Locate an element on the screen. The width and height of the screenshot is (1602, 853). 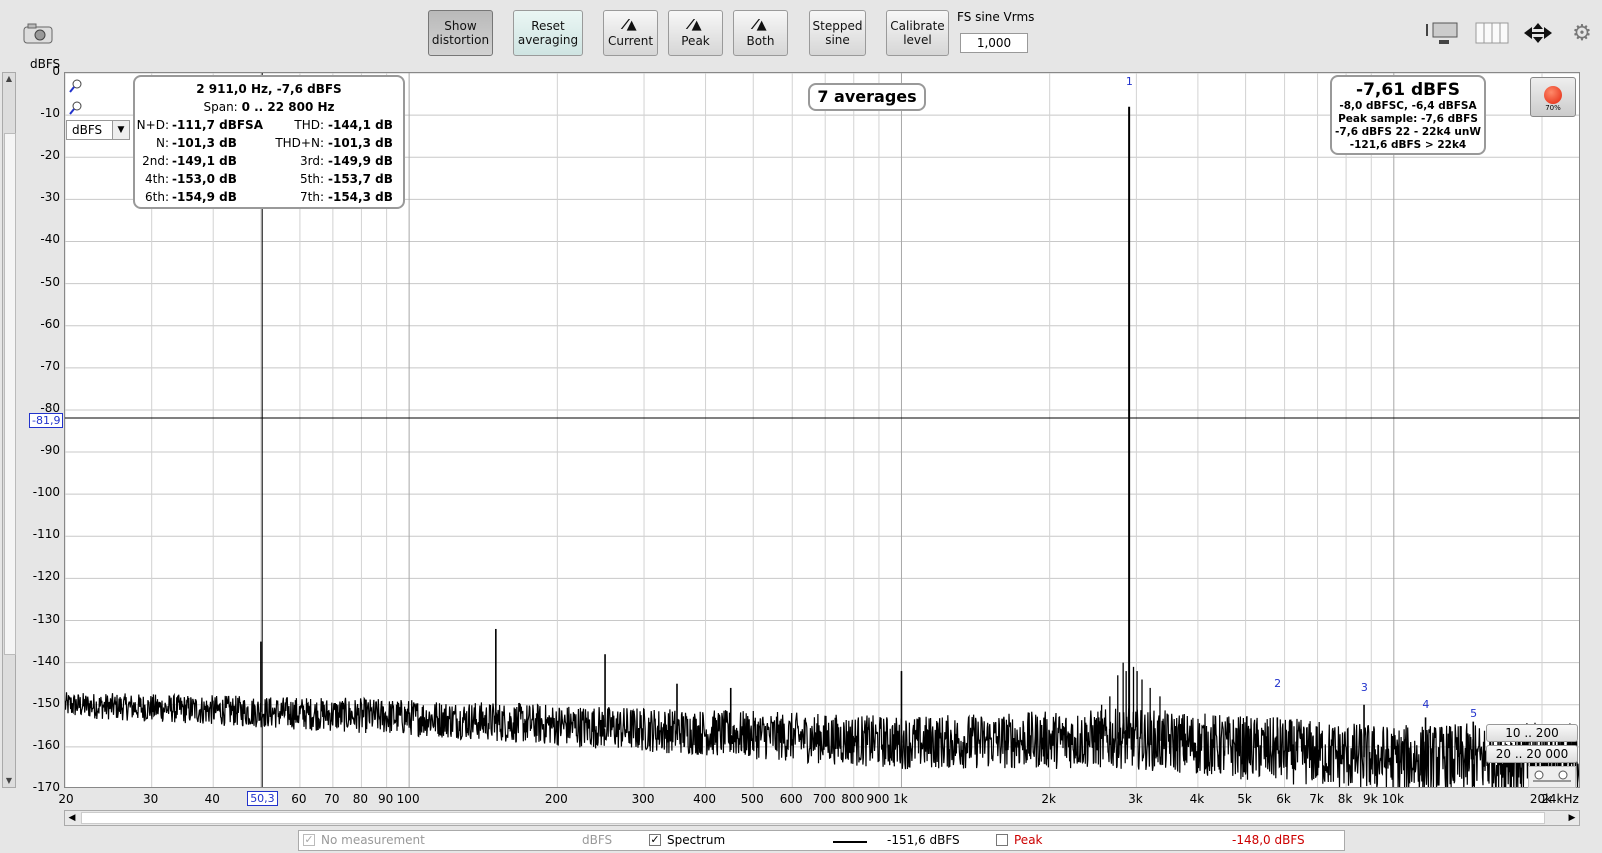
x-tick-label: 4k is located at coordinates (1197, 799).